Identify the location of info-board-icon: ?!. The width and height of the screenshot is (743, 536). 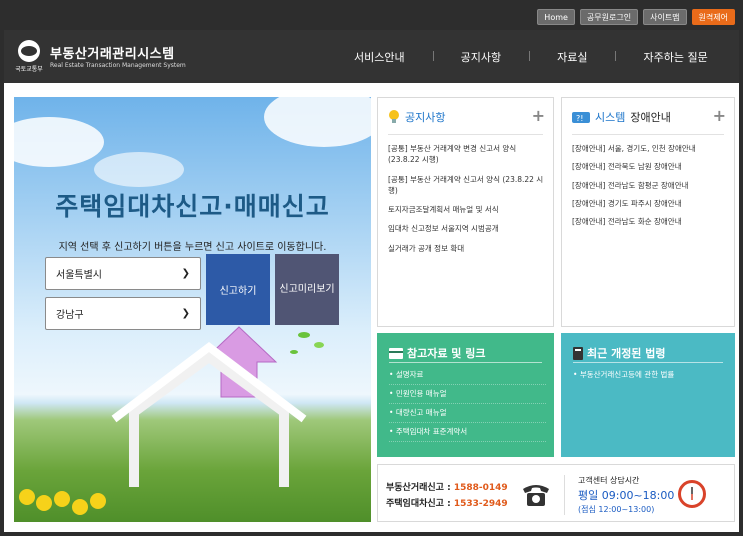
(581, 117).